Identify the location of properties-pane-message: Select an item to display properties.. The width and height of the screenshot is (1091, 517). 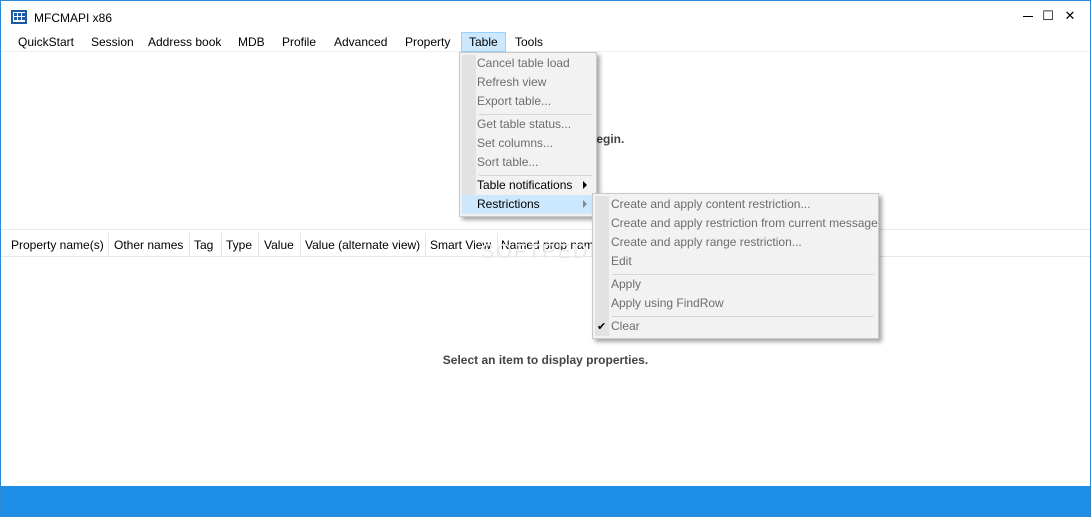
(545, 360).